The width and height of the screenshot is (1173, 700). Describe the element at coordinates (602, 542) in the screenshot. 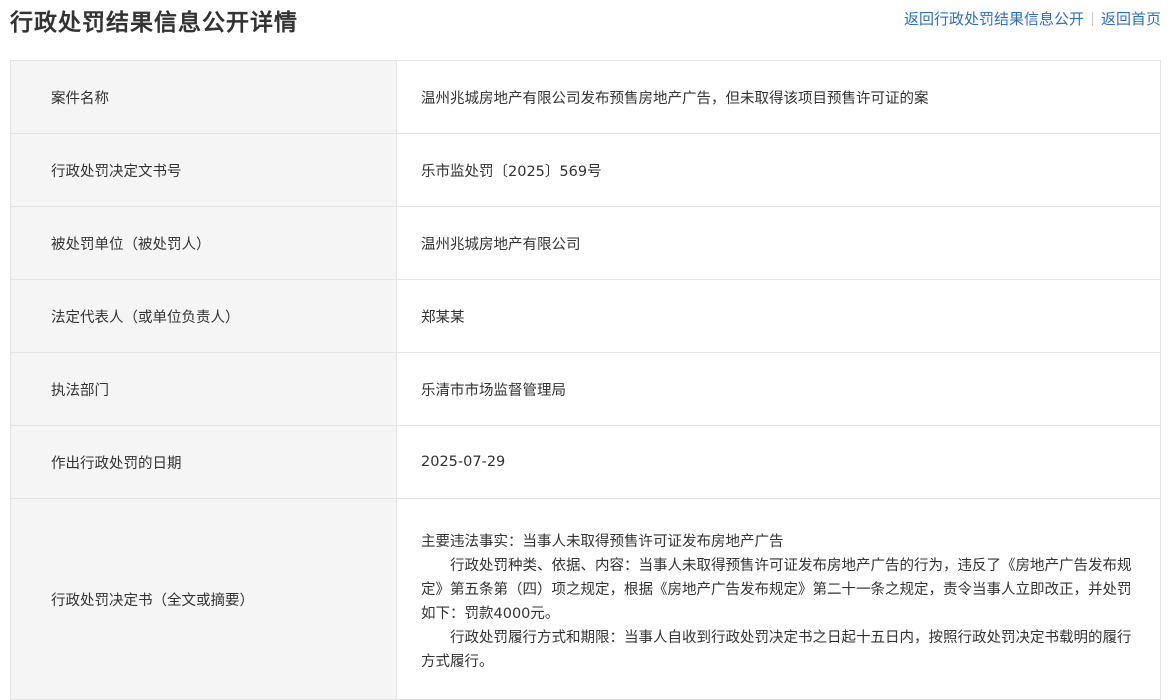

I see `decision-paragraph-facts: 主要违法事实：当事人未取得预售许可证发布房地产广告` at that location.